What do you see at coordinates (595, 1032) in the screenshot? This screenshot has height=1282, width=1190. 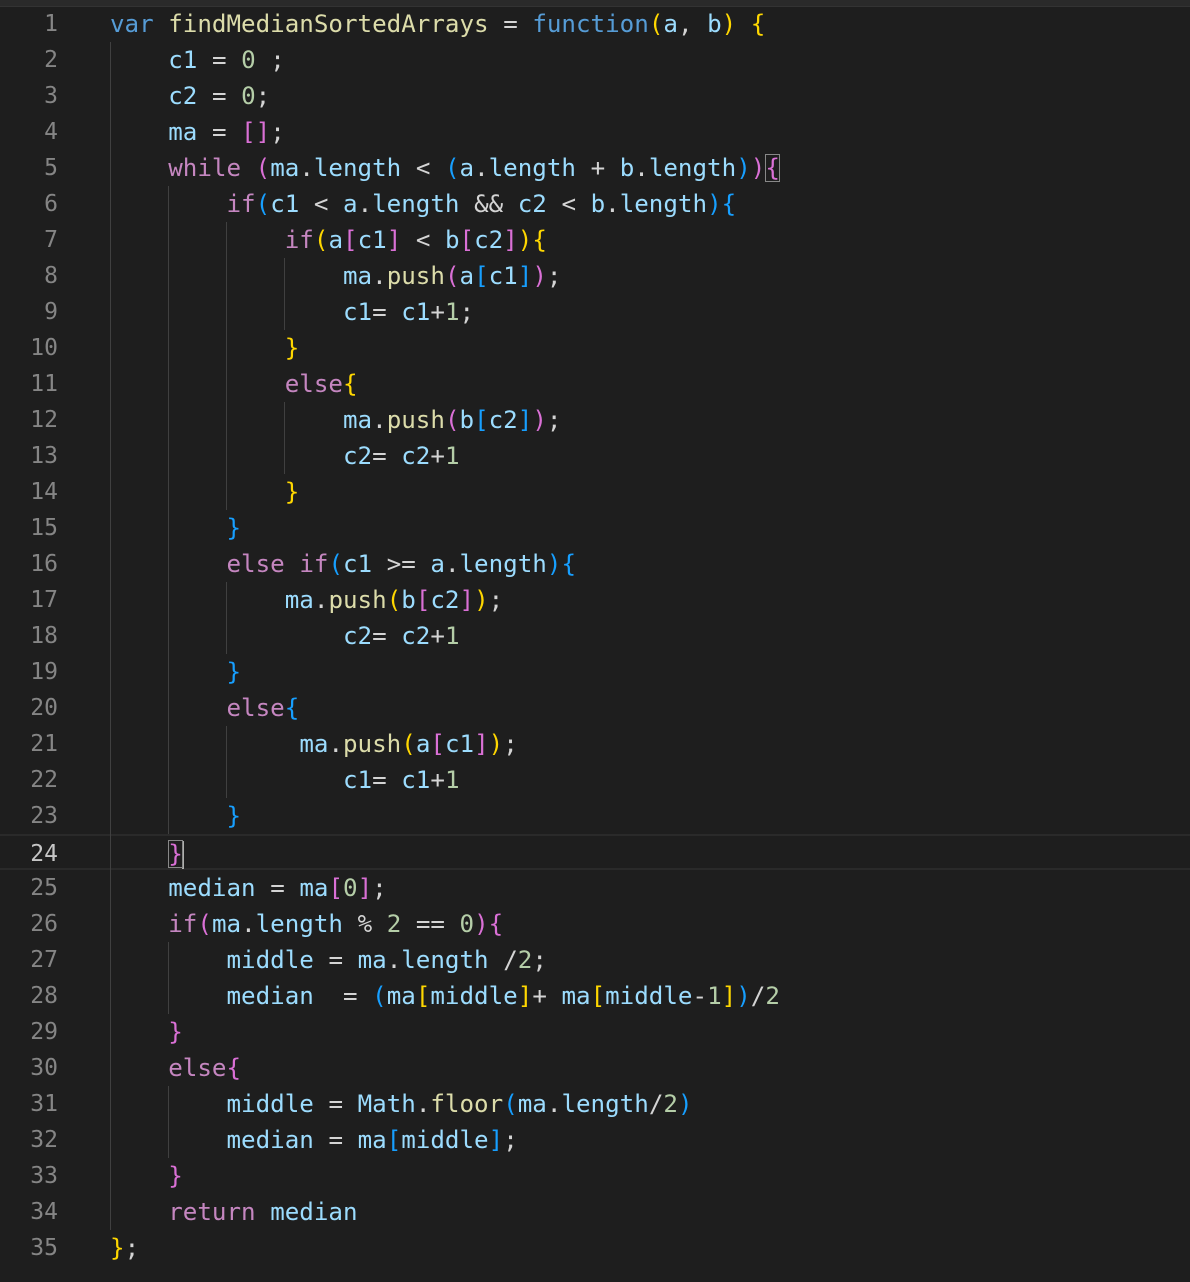 I see `code-line: 29 }` at bounding box center [595, 1032].